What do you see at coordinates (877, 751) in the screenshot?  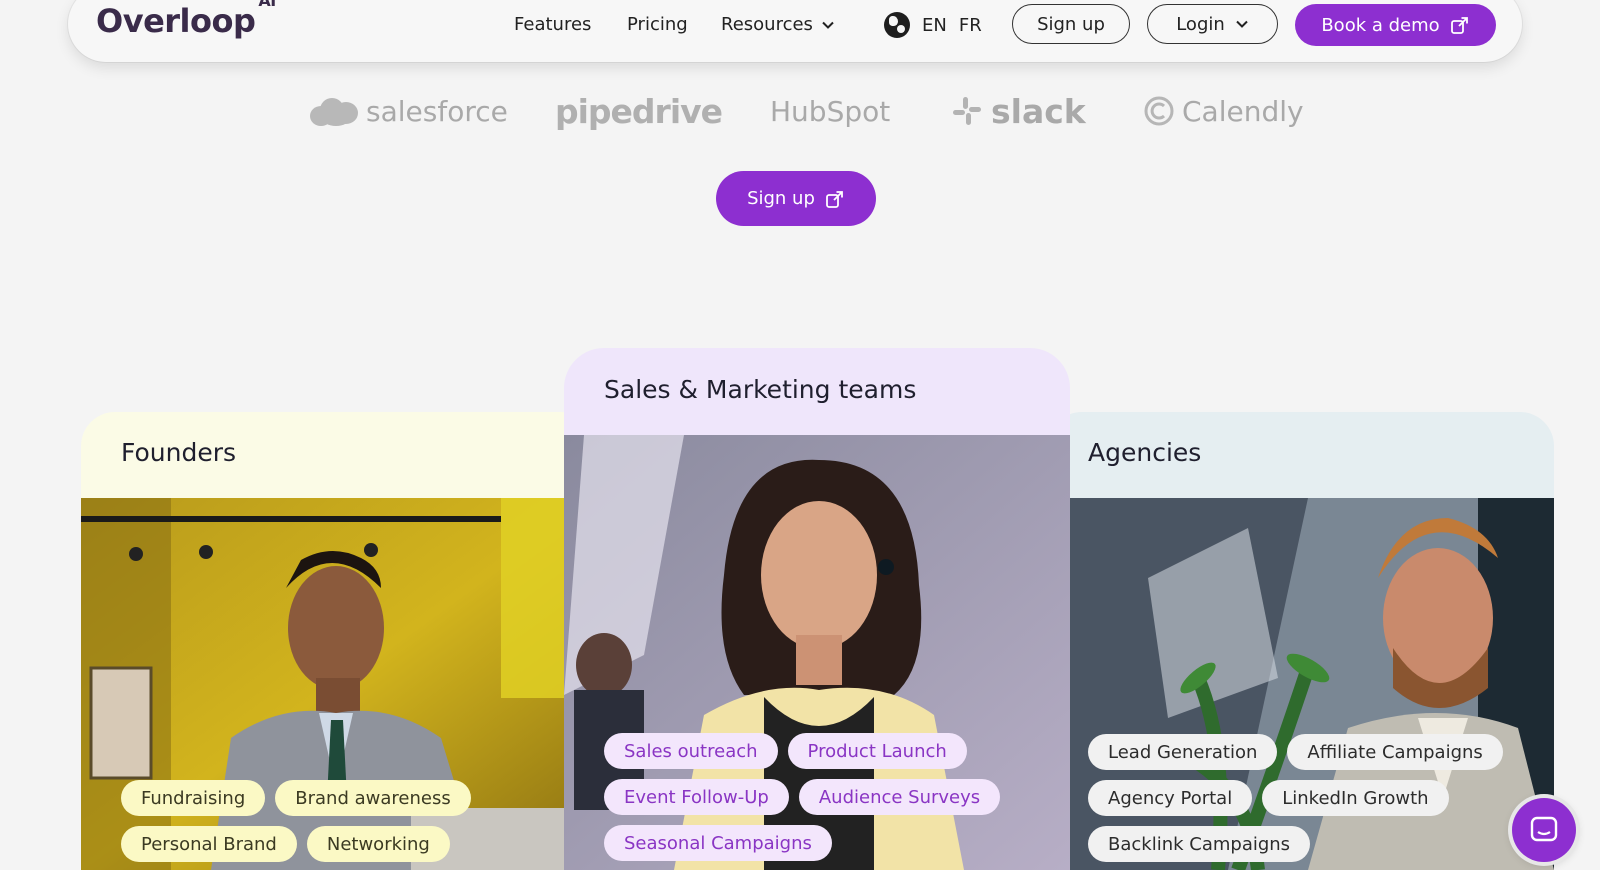 I see `tag: Product Launch` at bounding box center [877, 751].